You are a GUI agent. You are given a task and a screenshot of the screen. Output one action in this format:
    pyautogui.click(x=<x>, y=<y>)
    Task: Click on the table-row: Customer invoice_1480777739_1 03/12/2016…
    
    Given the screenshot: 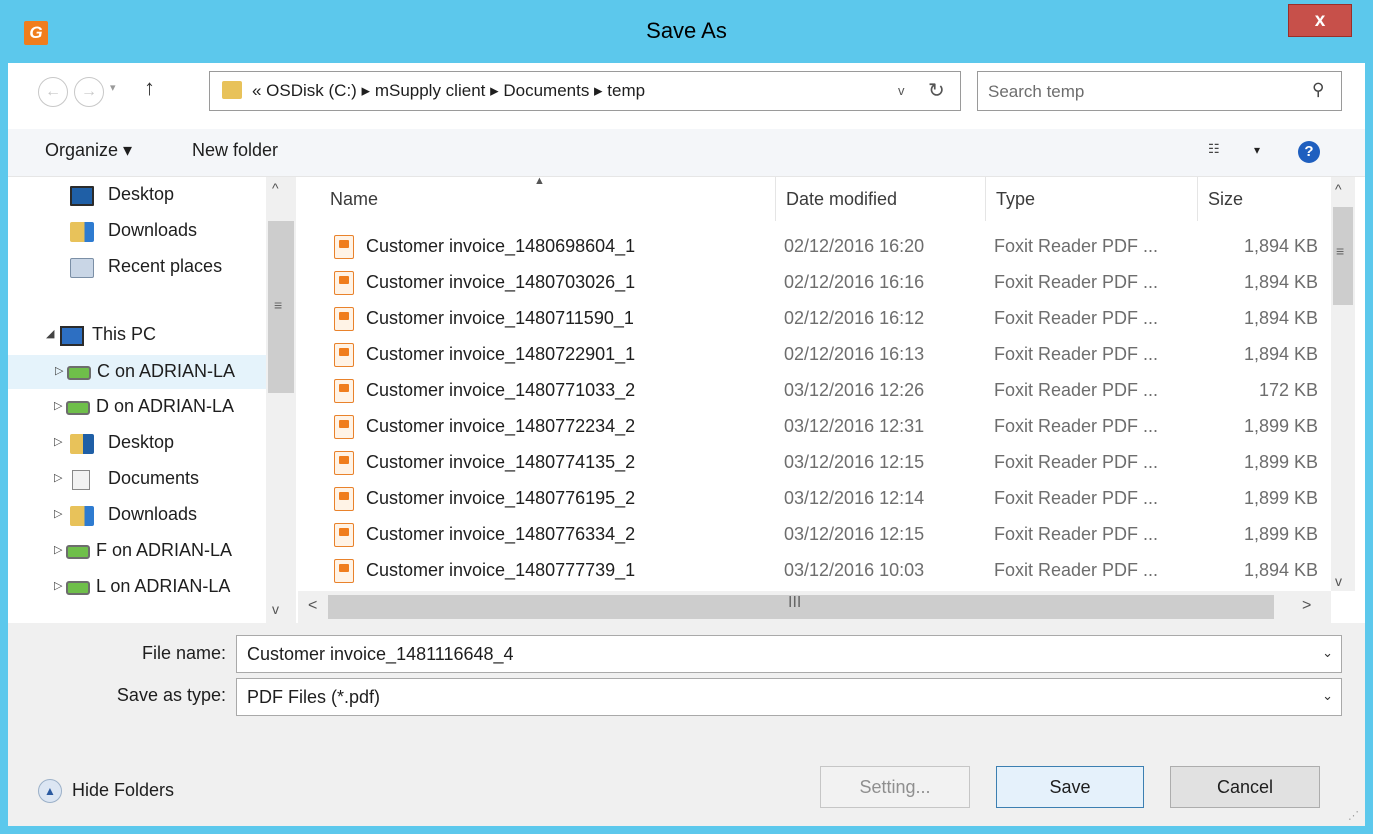 What is the action you would take?
    pyautogui.click(x=814, y=571)
    